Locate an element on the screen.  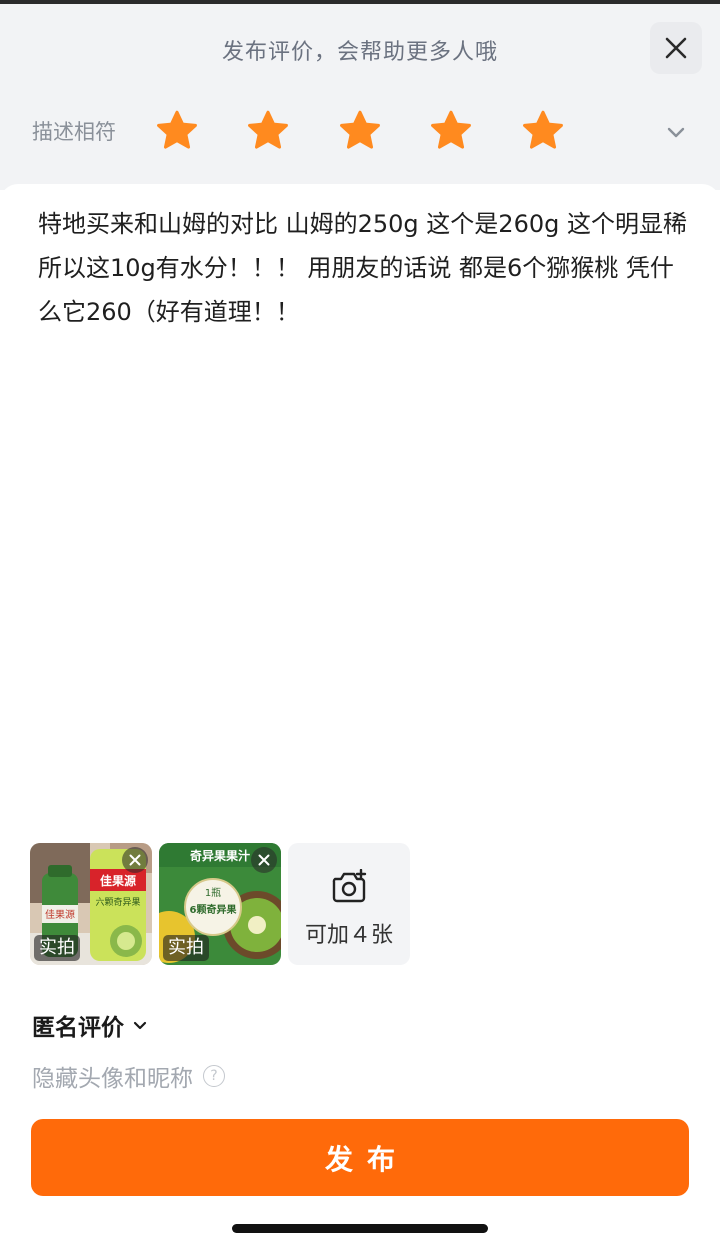
label-text: 奇异果果汁 is located at coordinates (220, 855).